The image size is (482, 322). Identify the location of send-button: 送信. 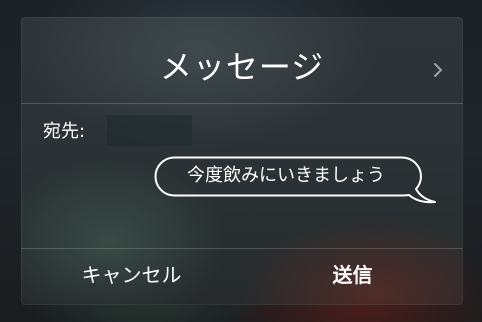
(352, 275).